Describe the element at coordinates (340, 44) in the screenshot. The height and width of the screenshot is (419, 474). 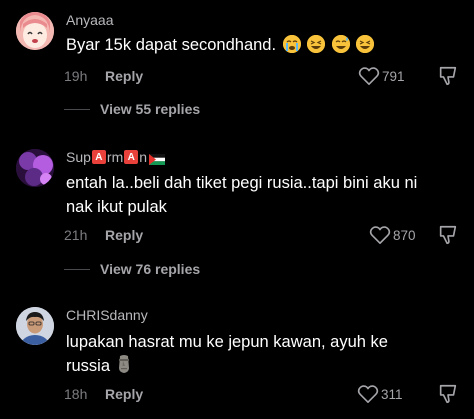
I see `grinning-sweat-face-icon` at that location.